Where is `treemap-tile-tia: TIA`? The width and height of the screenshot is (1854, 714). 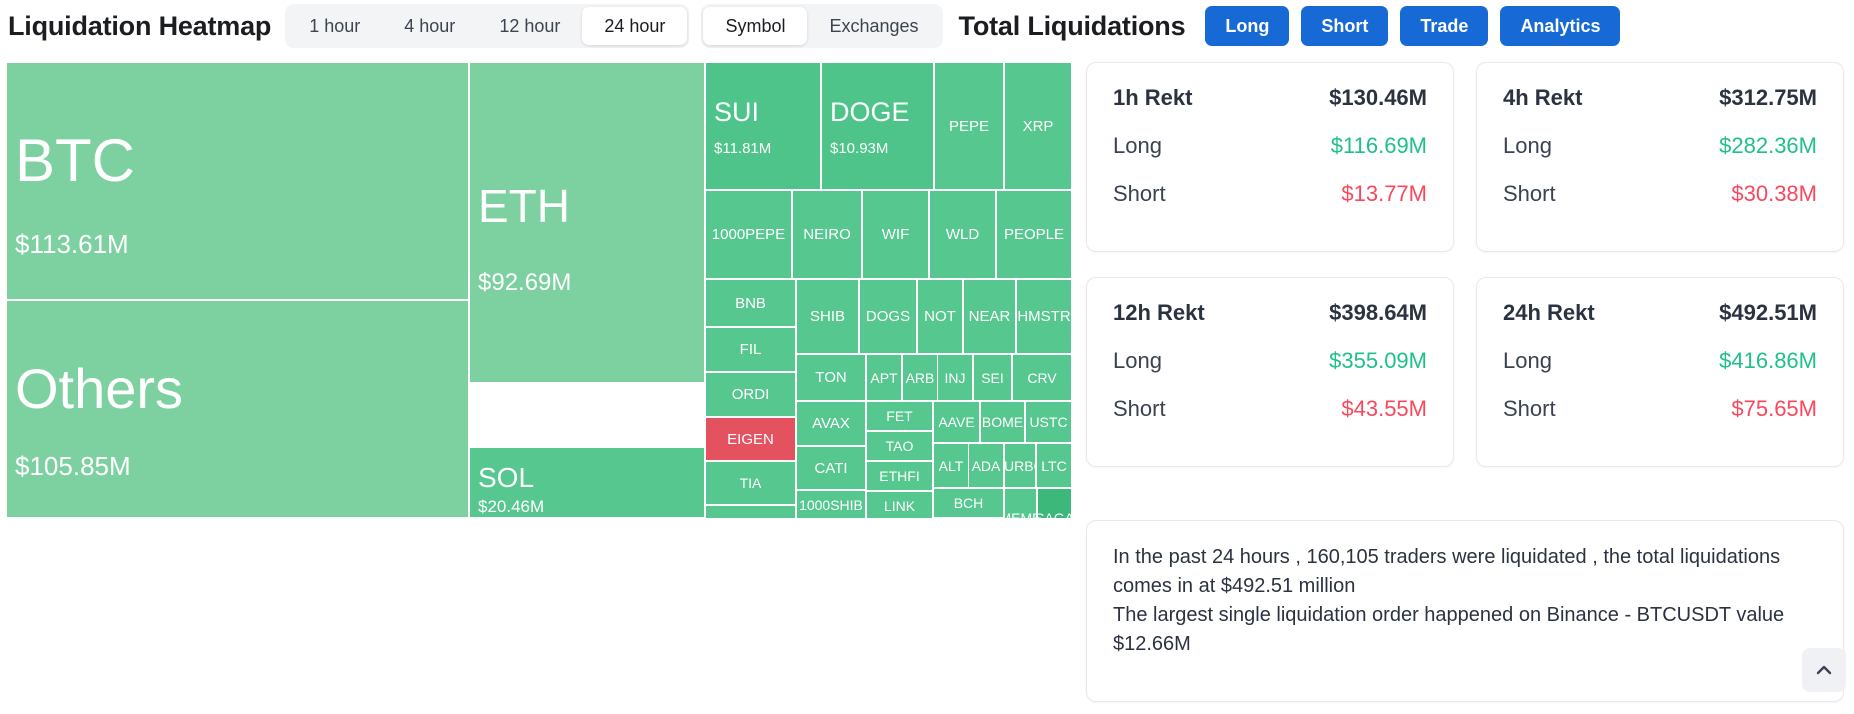 treemap-tile-tia: TIA is located at coordinates (750, 483).